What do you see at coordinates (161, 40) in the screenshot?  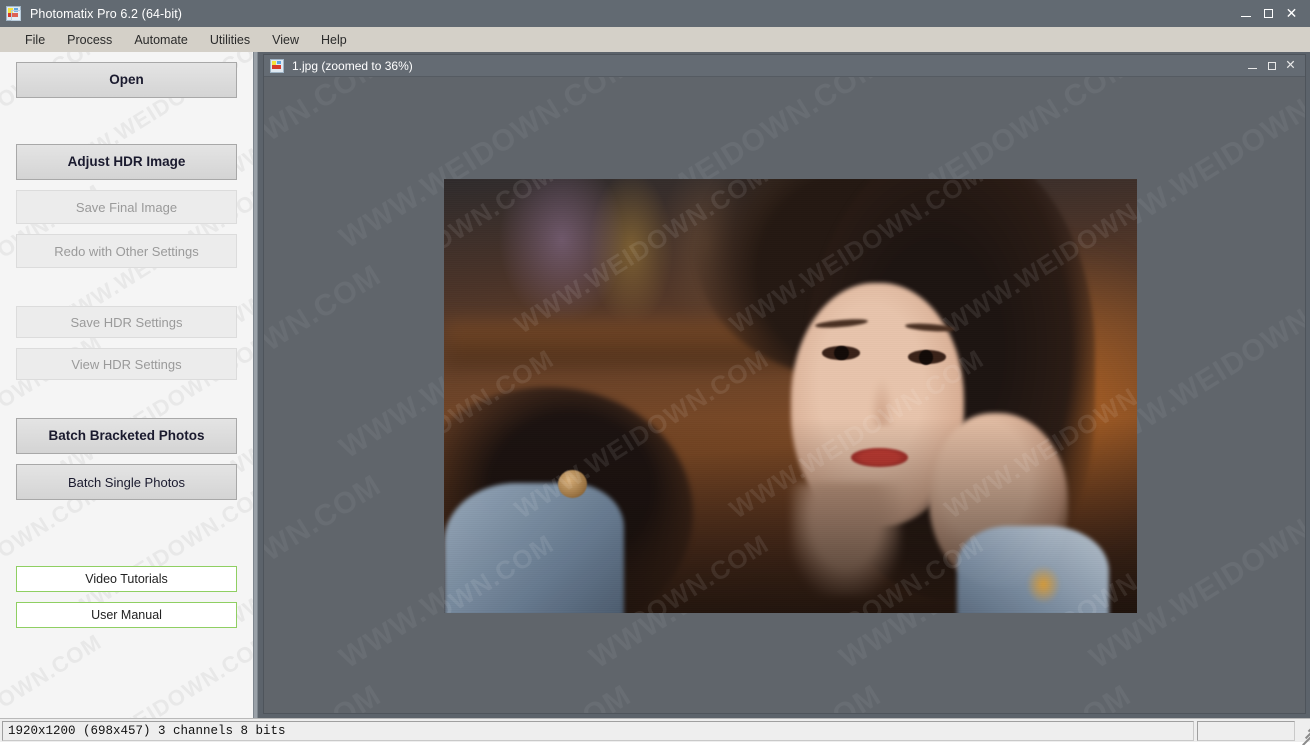 I see `menu-automate: Automate` at bounding box center [161, 40].